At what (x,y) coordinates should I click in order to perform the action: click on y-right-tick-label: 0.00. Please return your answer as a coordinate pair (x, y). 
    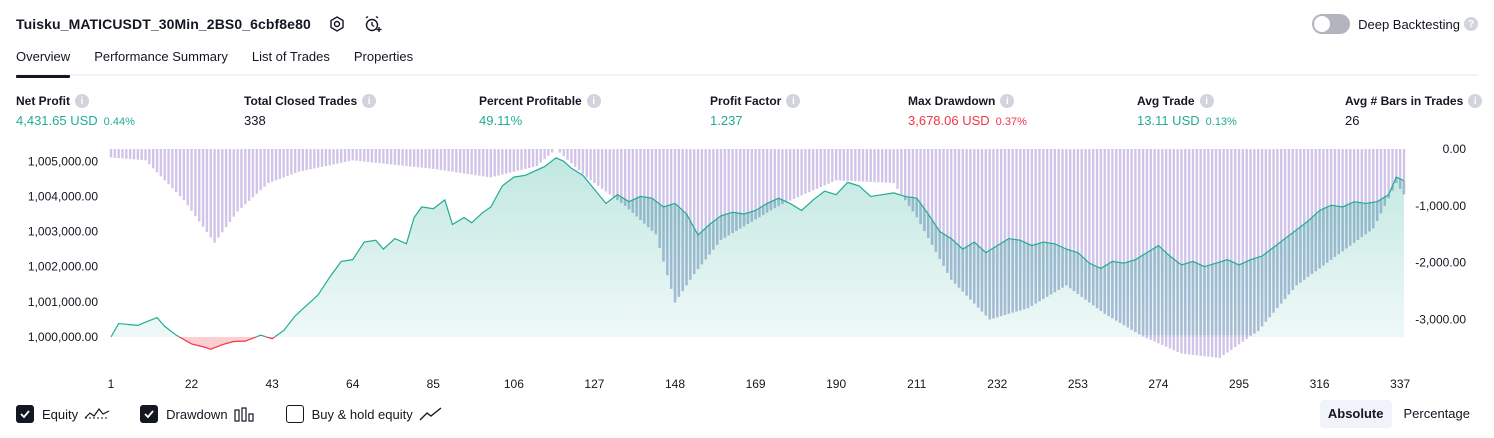
    Looking at the image, I should click on (1455, 149).